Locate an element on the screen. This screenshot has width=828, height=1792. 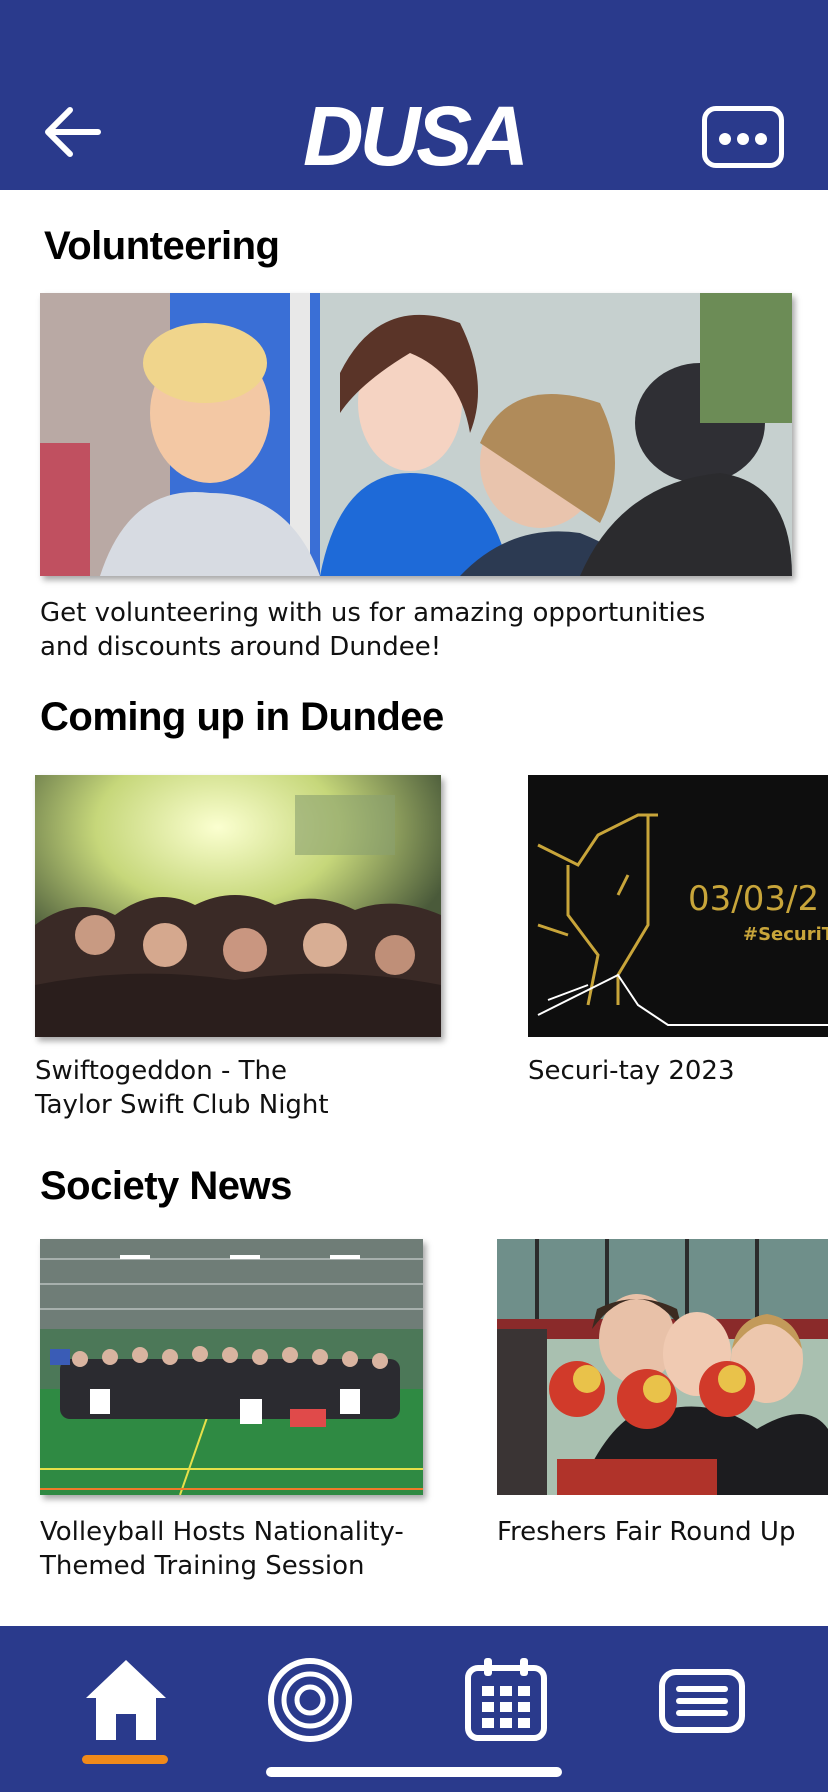
menu-icon is located at coordinates (702, 1700).